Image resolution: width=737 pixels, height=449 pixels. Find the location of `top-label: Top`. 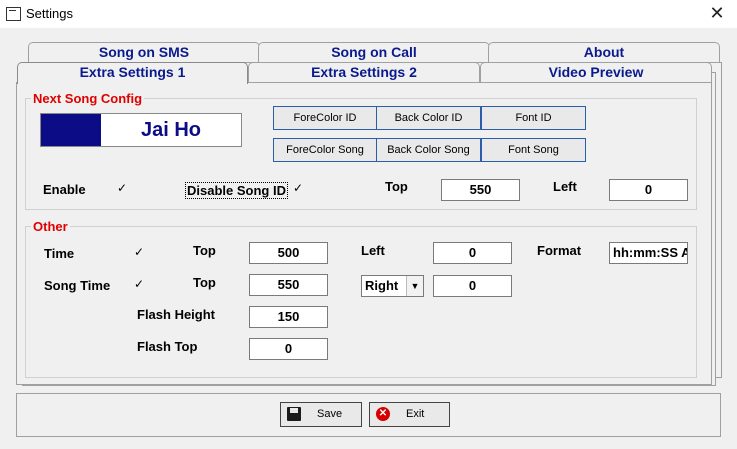

top-label: Top is located at coordinates (396, 186).